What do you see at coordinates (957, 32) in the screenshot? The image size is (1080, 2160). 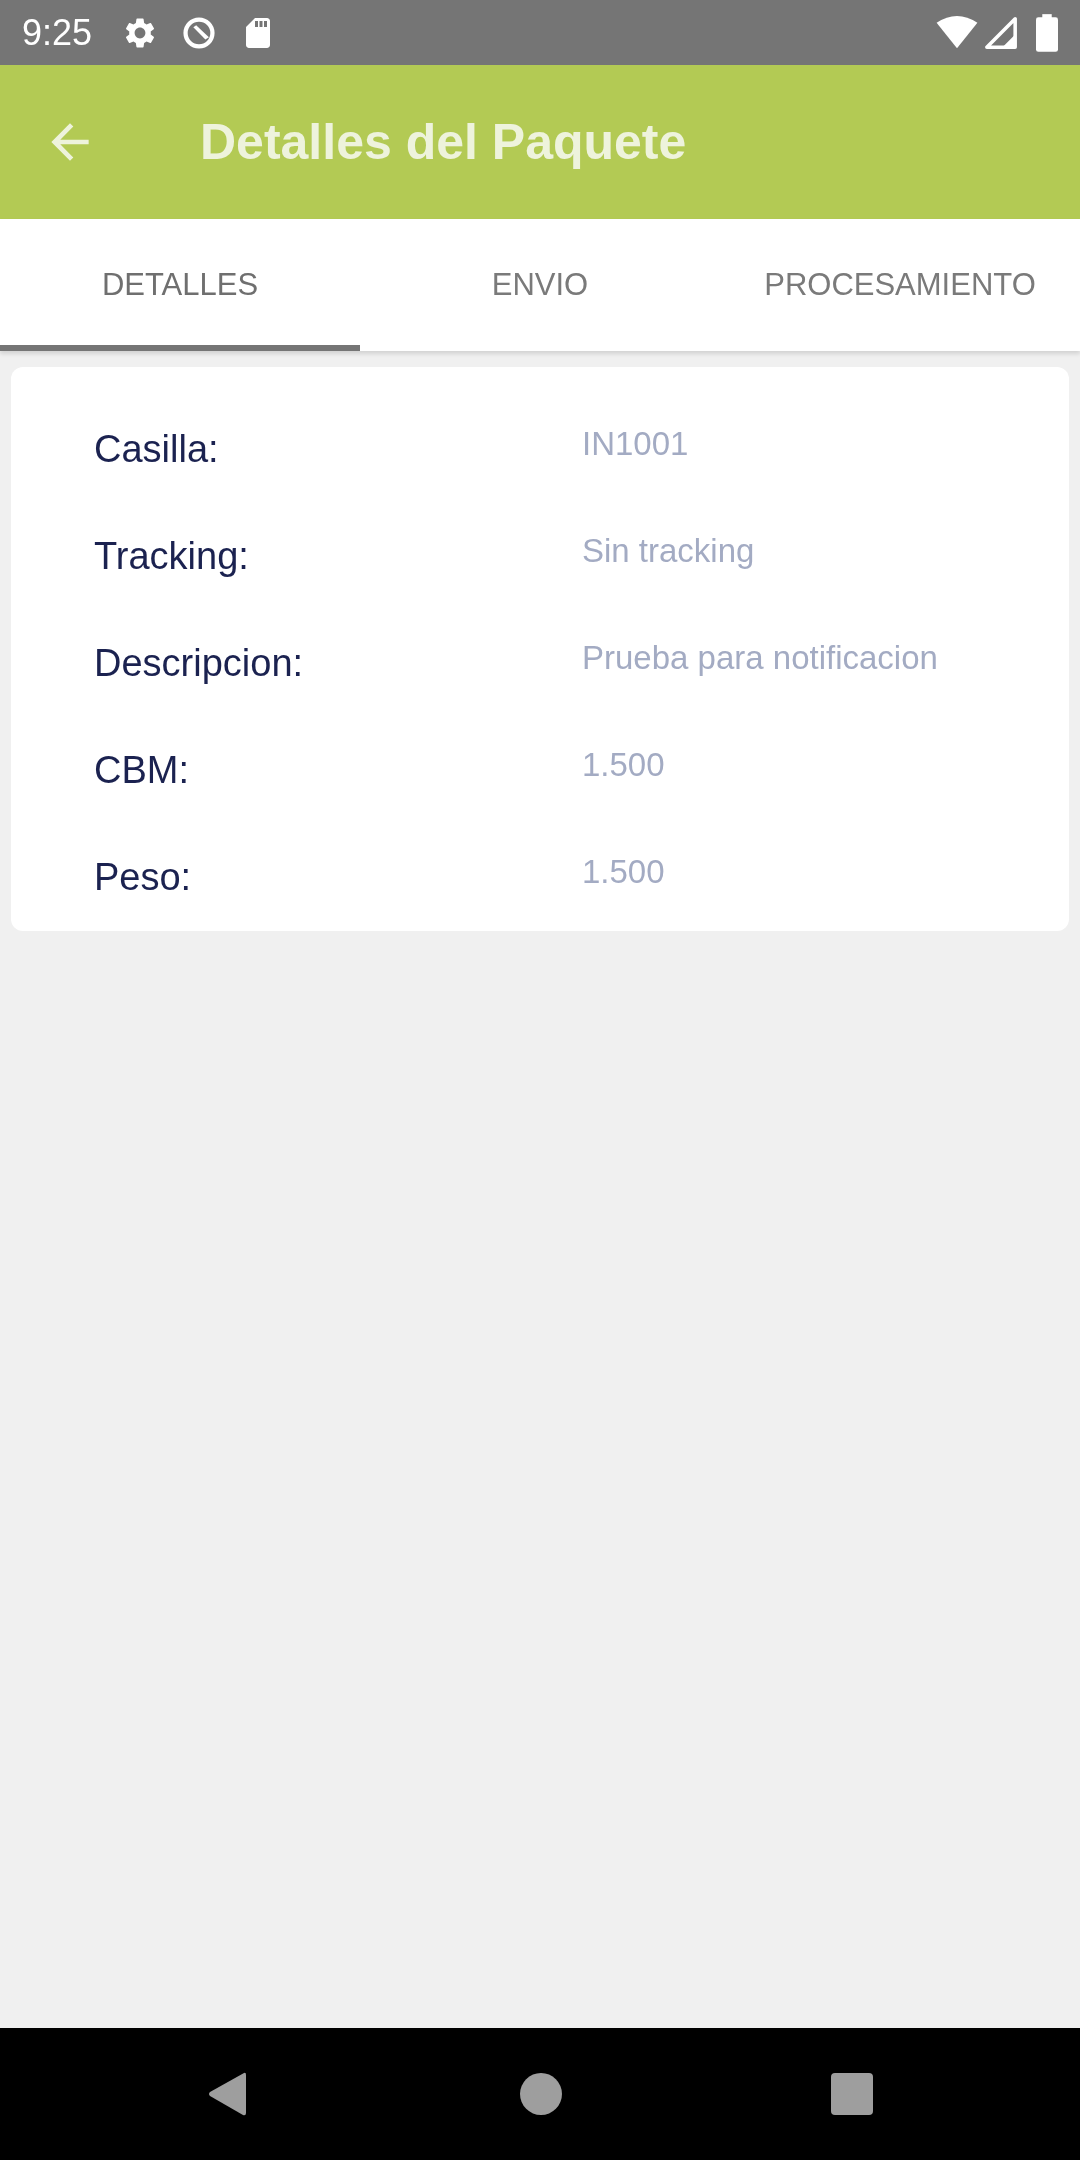 I see `wifi-icon` at bounding box center [957, 32].